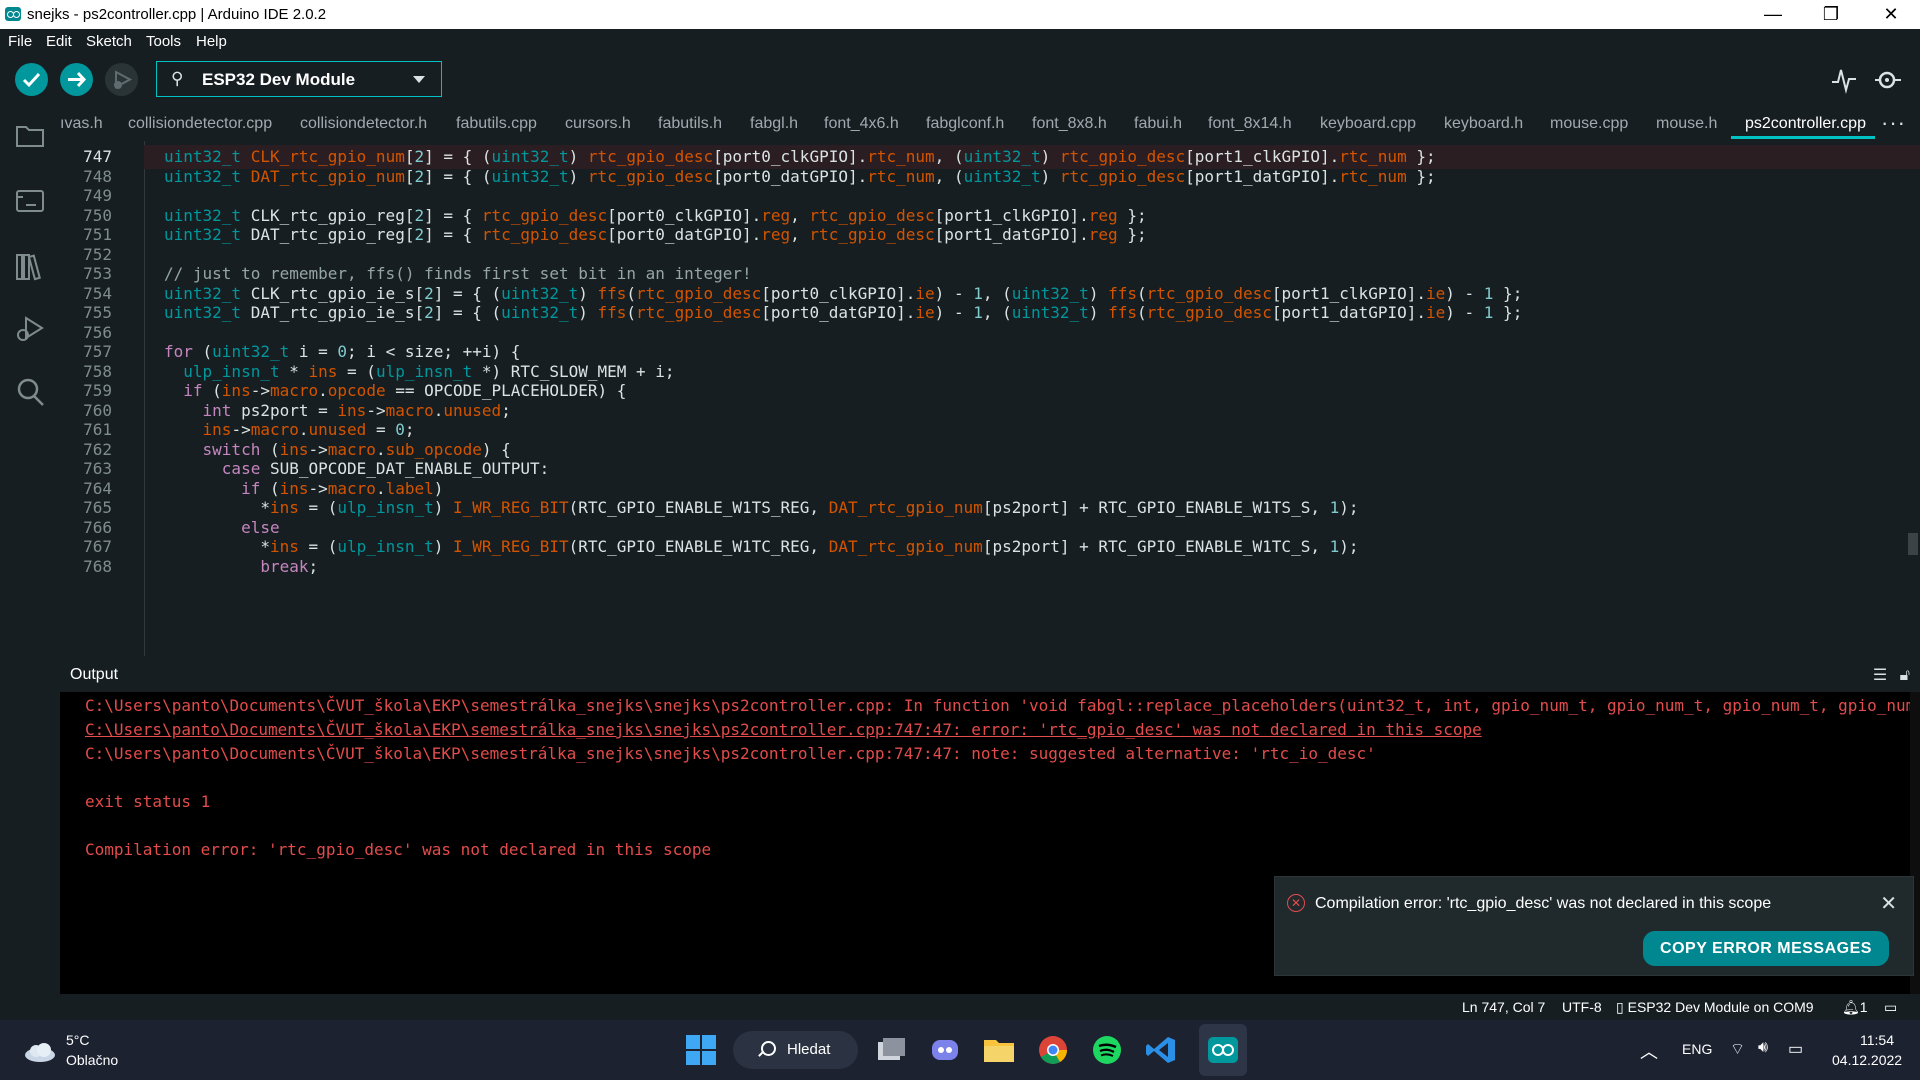 Image resolution: width=1920 pixels, height=1080 pixels. Describe the element at coordinates (1069, 124) in the screenshot. I see `tab-font-8x8-h: font_8x8.h` at that location.